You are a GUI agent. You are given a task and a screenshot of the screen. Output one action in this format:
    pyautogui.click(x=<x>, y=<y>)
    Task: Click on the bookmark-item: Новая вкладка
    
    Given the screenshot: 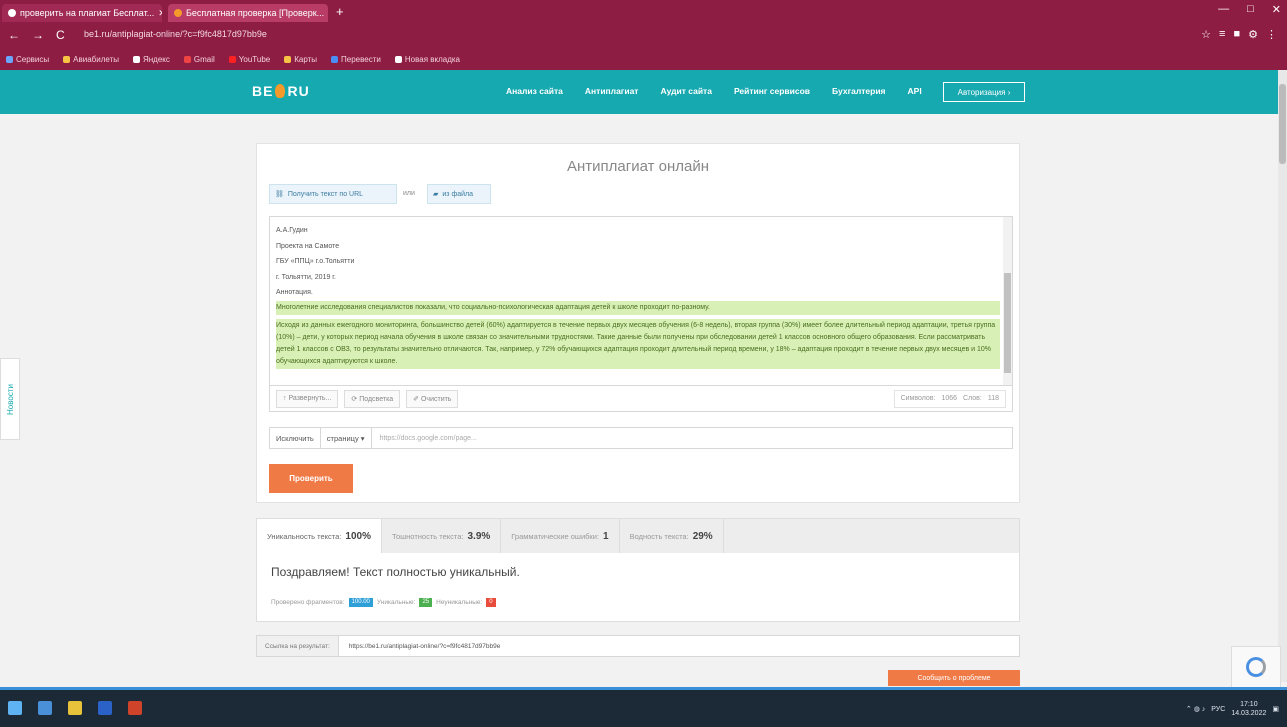 What is the action you would take?
    pyautogui.click(x=427, y=59)
    